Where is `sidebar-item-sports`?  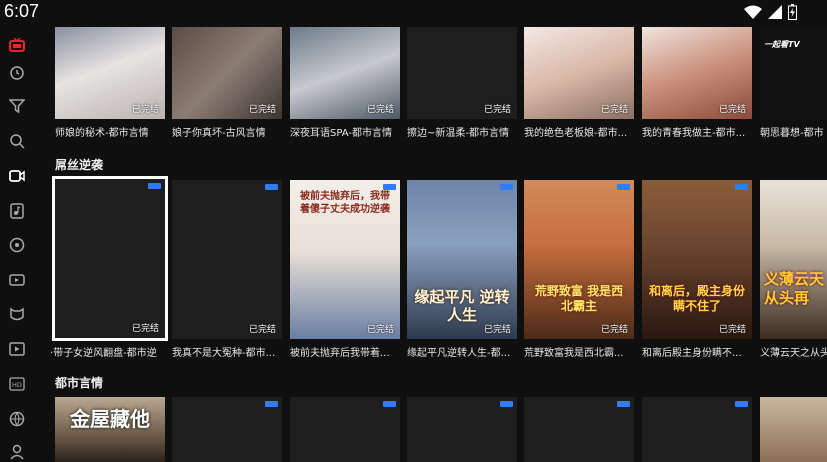 sidebar-item-sports is located at coordinates (17, 419).